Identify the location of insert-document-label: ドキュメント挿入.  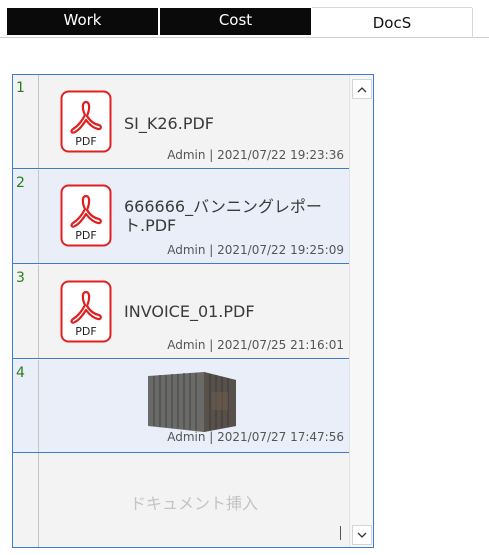
(194, 502).